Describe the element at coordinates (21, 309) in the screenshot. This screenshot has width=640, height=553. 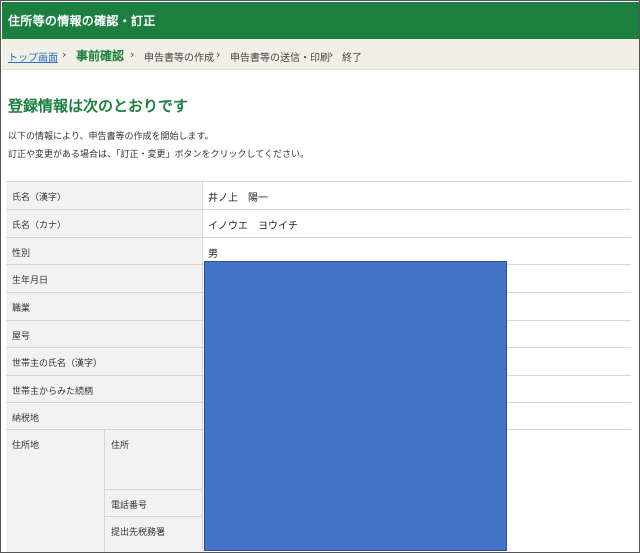
I see `row-label: 職業` at that location.